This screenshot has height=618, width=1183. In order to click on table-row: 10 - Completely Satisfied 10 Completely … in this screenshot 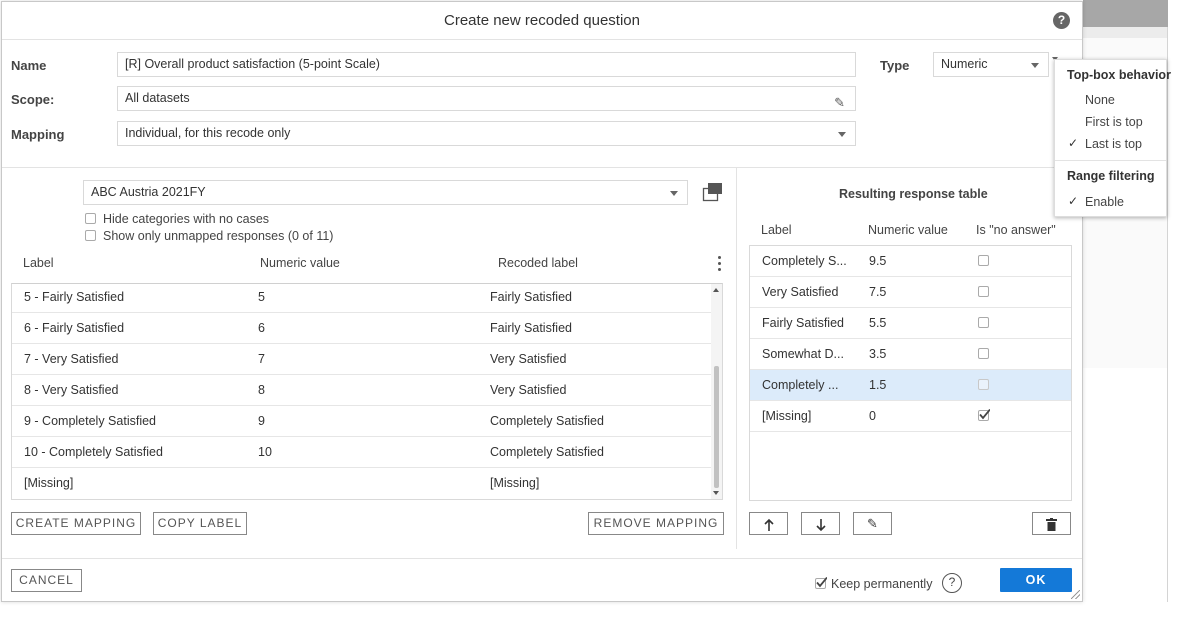, I will do `click(362, 452)`.